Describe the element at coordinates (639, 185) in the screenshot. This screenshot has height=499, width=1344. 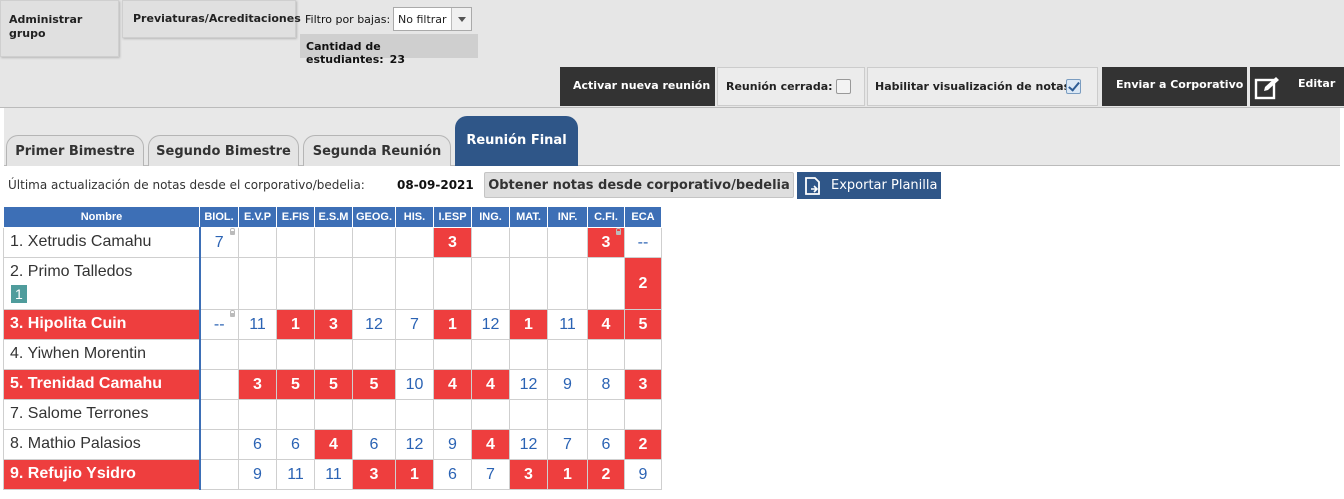
I see `fetch-grades-button: Obtener notas desde corporativo/bedelia` at that location.